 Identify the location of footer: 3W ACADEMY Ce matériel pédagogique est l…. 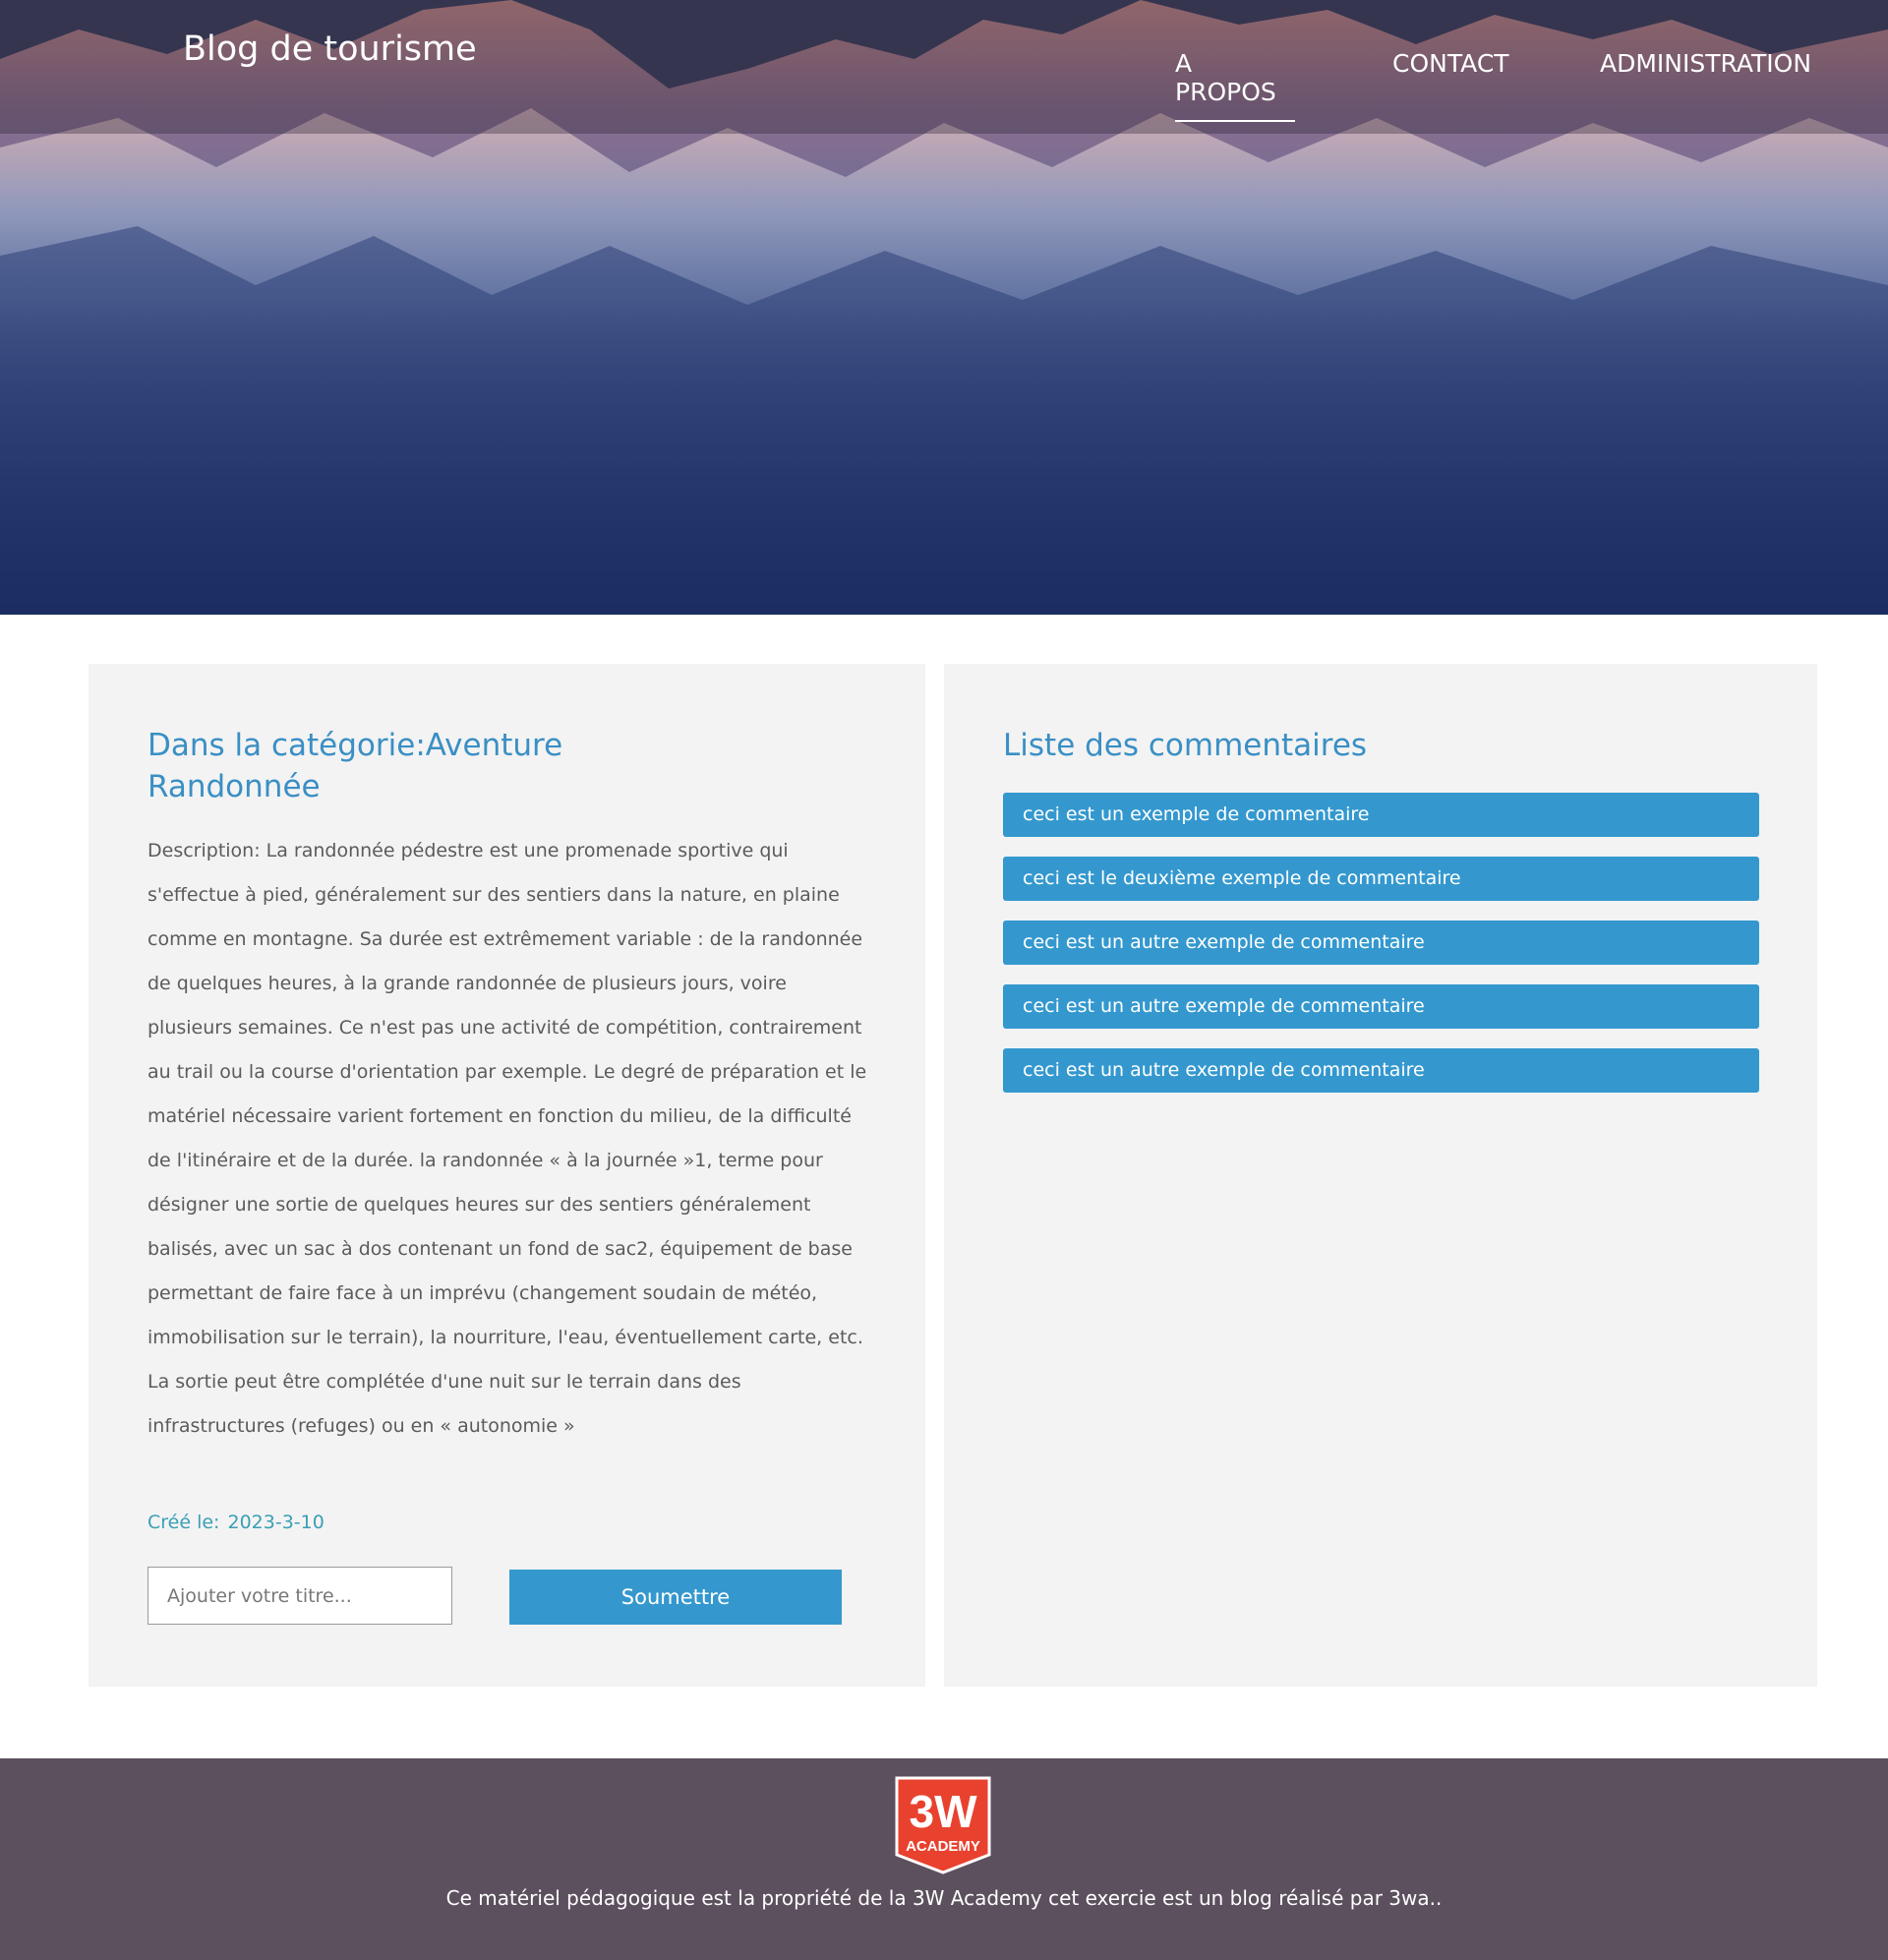
(944, 1859).